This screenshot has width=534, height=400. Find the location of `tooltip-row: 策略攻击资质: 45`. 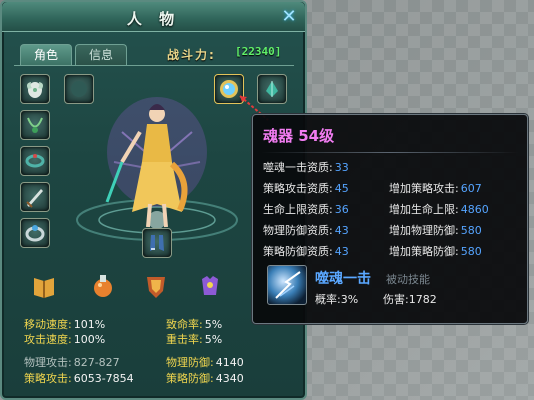

tooltip-row: 策略攻击资质: 45 is located at coordinates (306, 188).